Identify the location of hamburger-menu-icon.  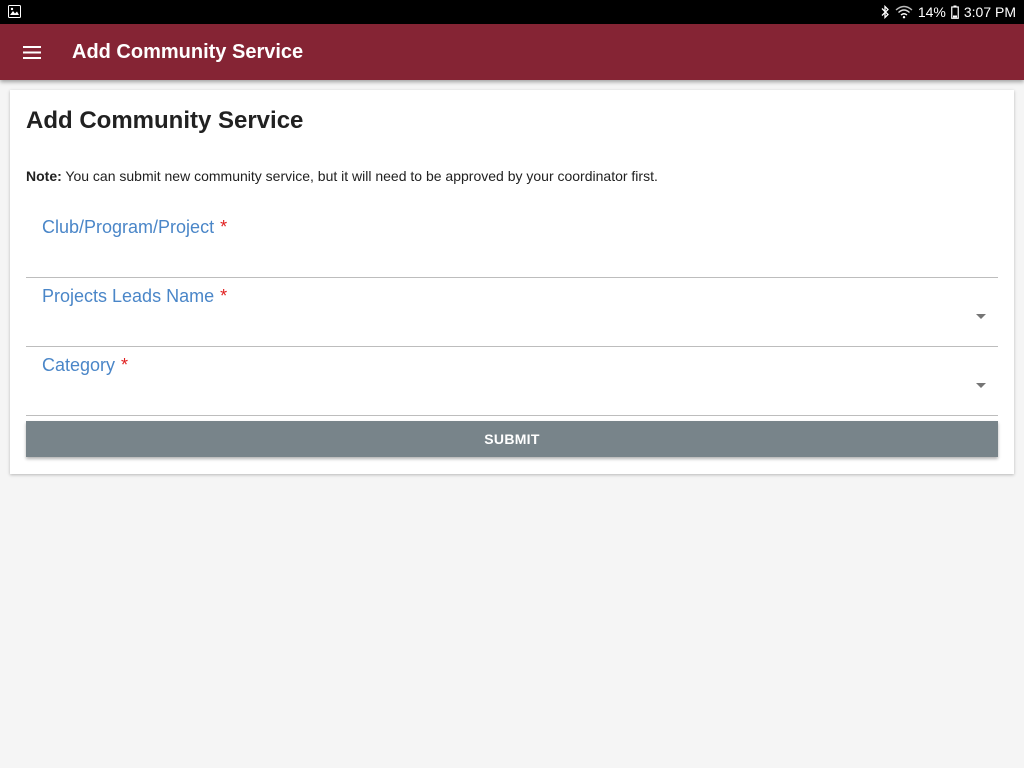
(32, 52).